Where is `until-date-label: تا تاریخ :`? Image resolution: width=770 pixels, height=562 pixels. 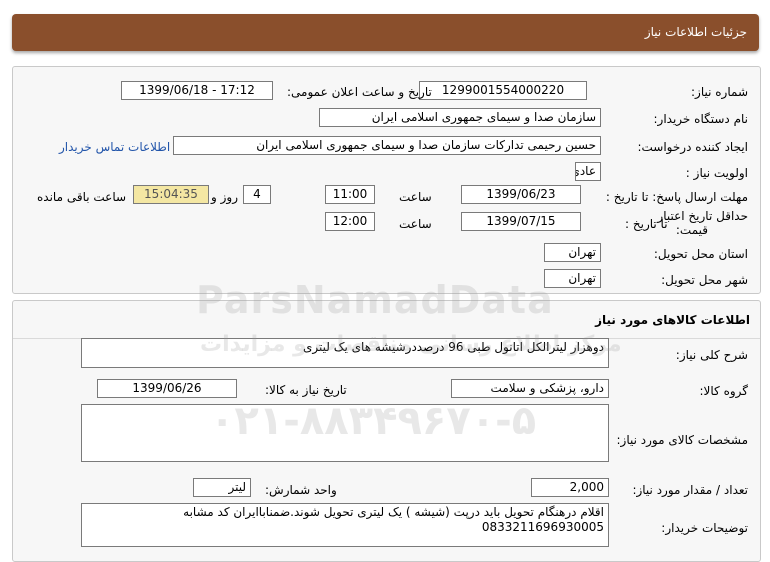
until-date-label: تا تاریخ : is located at coordinates (646, 224).